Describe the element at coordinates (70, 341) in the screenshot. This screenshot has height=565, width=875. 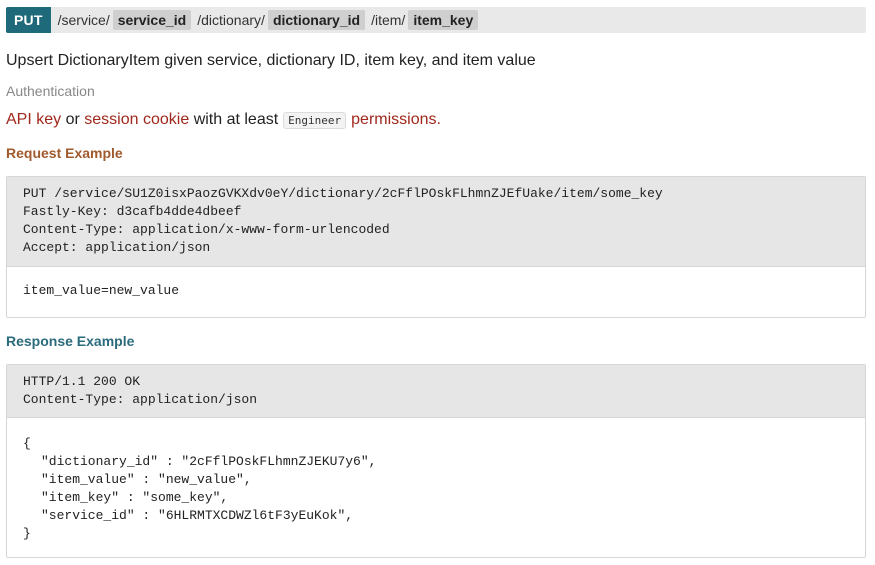
I see `response-example-heading: Response Example` at that location.